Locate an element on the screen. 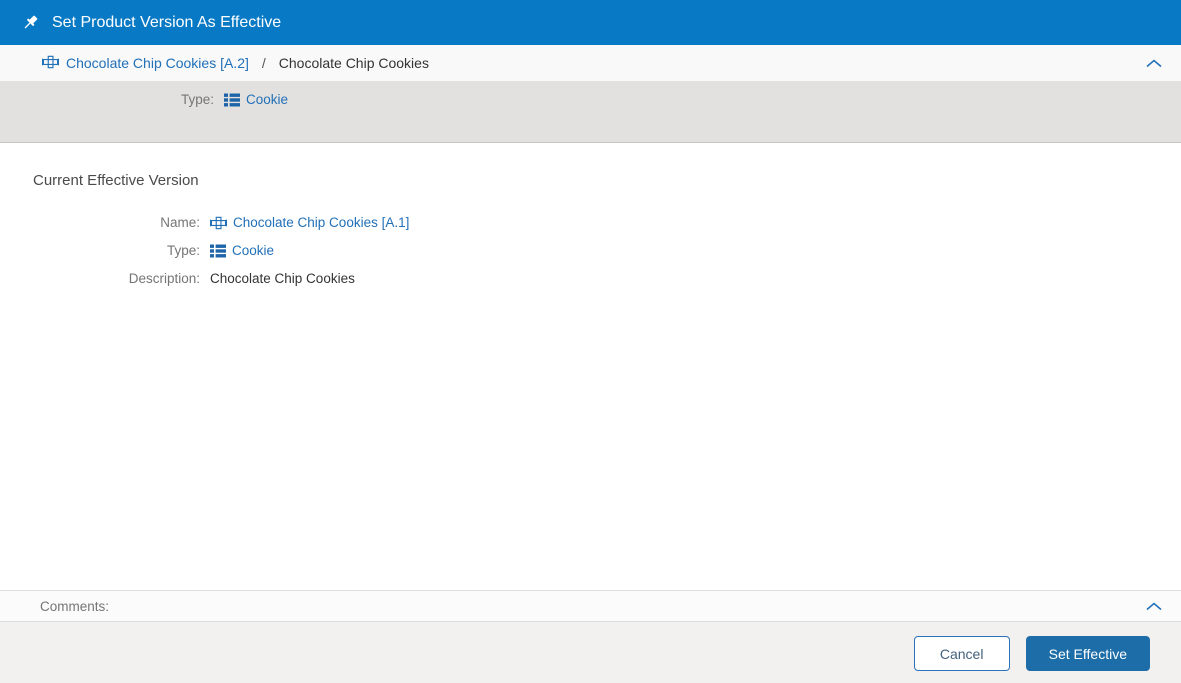 The height and width of the screenshot is (683, 1181). comments-row: Comments: is located at coordinates (590, 606).